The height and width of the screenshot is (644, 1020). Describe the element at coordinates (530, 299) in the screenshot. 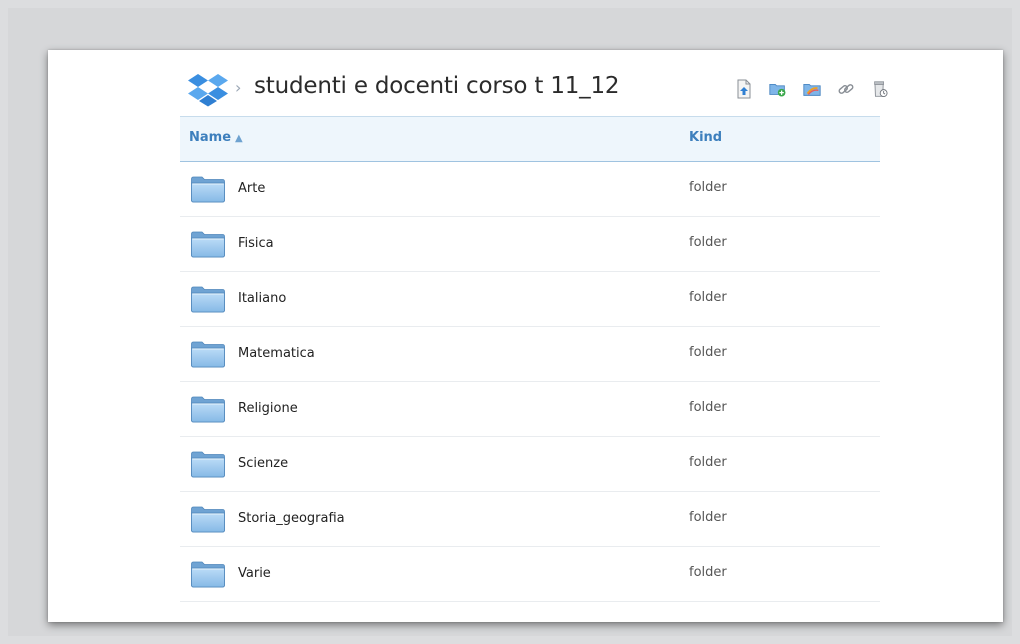

I see `table-row: Italiano folder` at that location.